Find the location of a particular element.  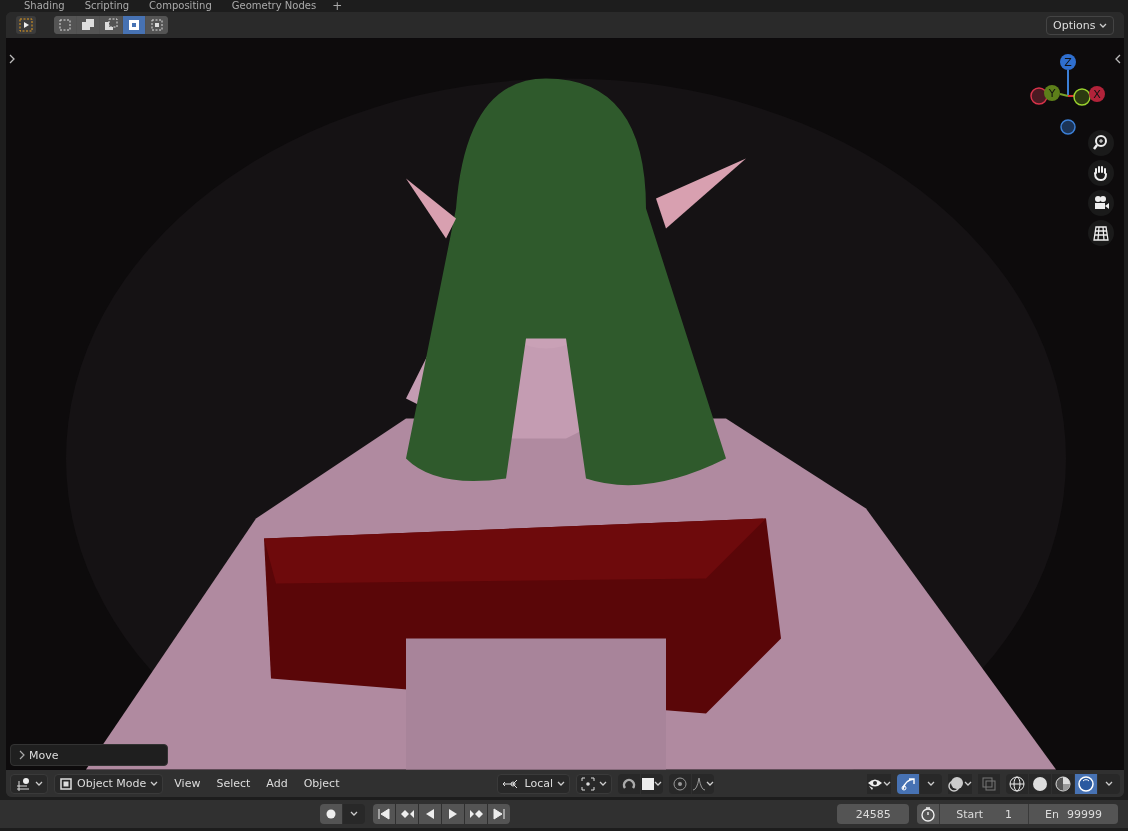

operator-name: Move is located at coordinates (44, 755).